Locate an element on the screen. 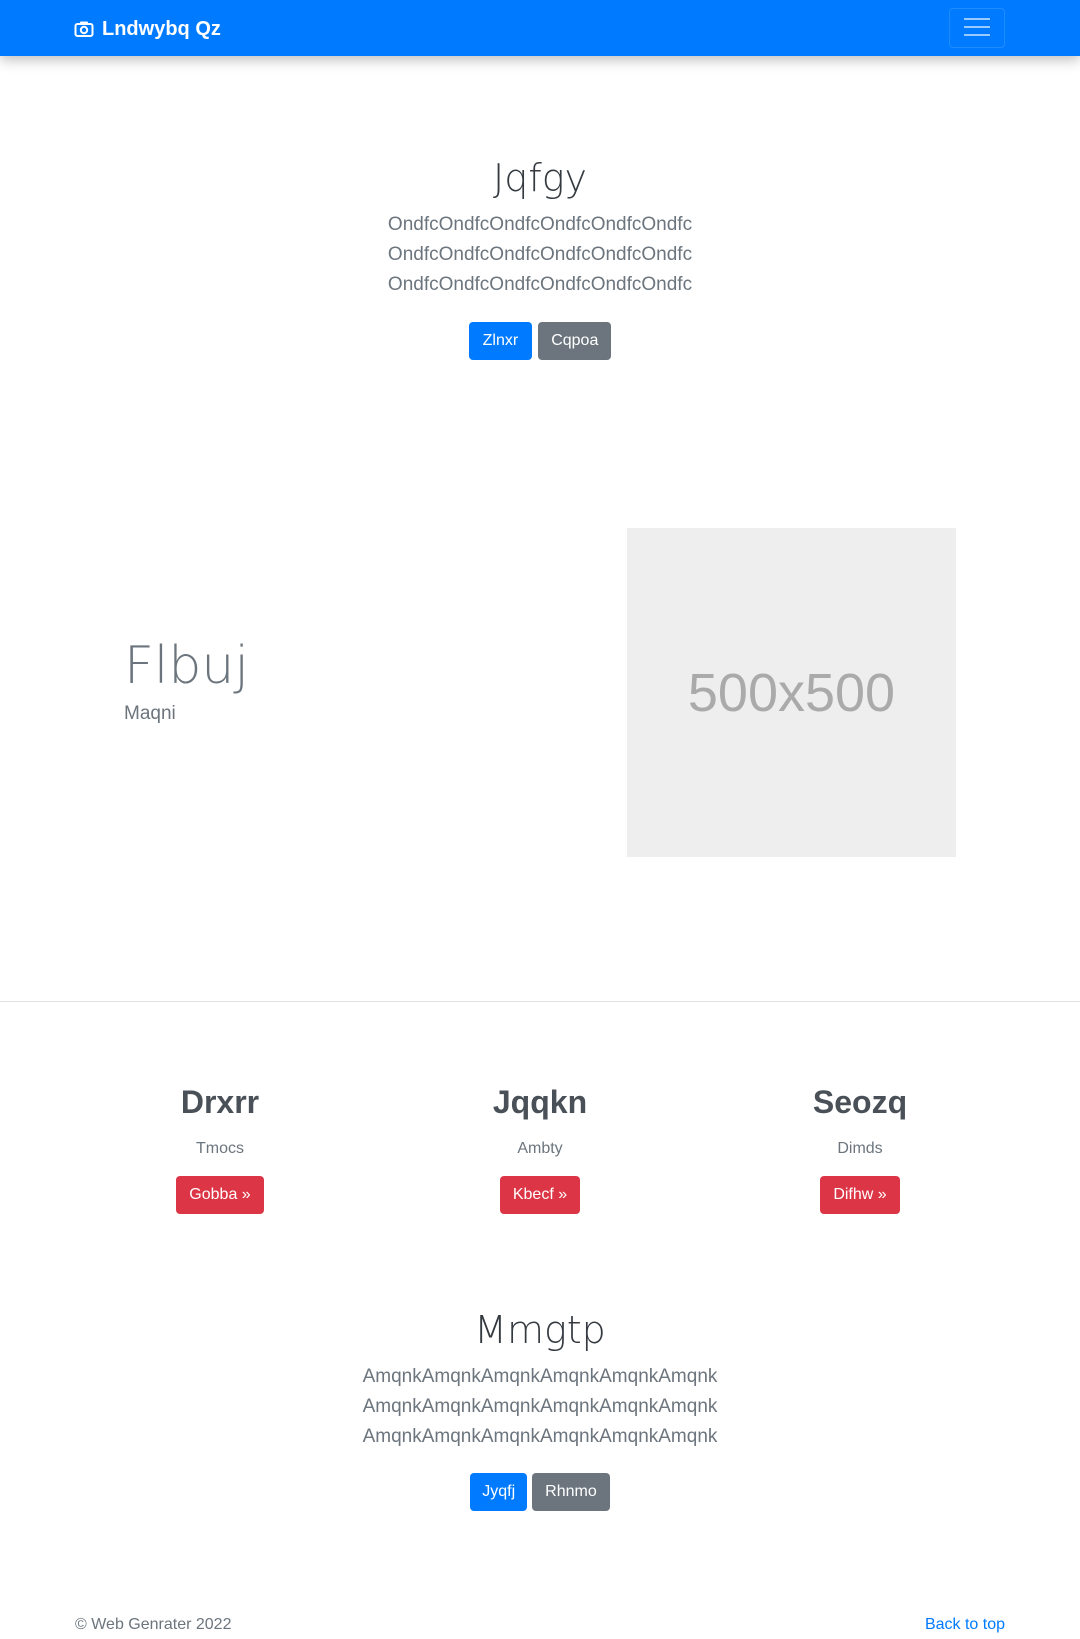  navbar-toggler-button is located at coordinates (977, 28).